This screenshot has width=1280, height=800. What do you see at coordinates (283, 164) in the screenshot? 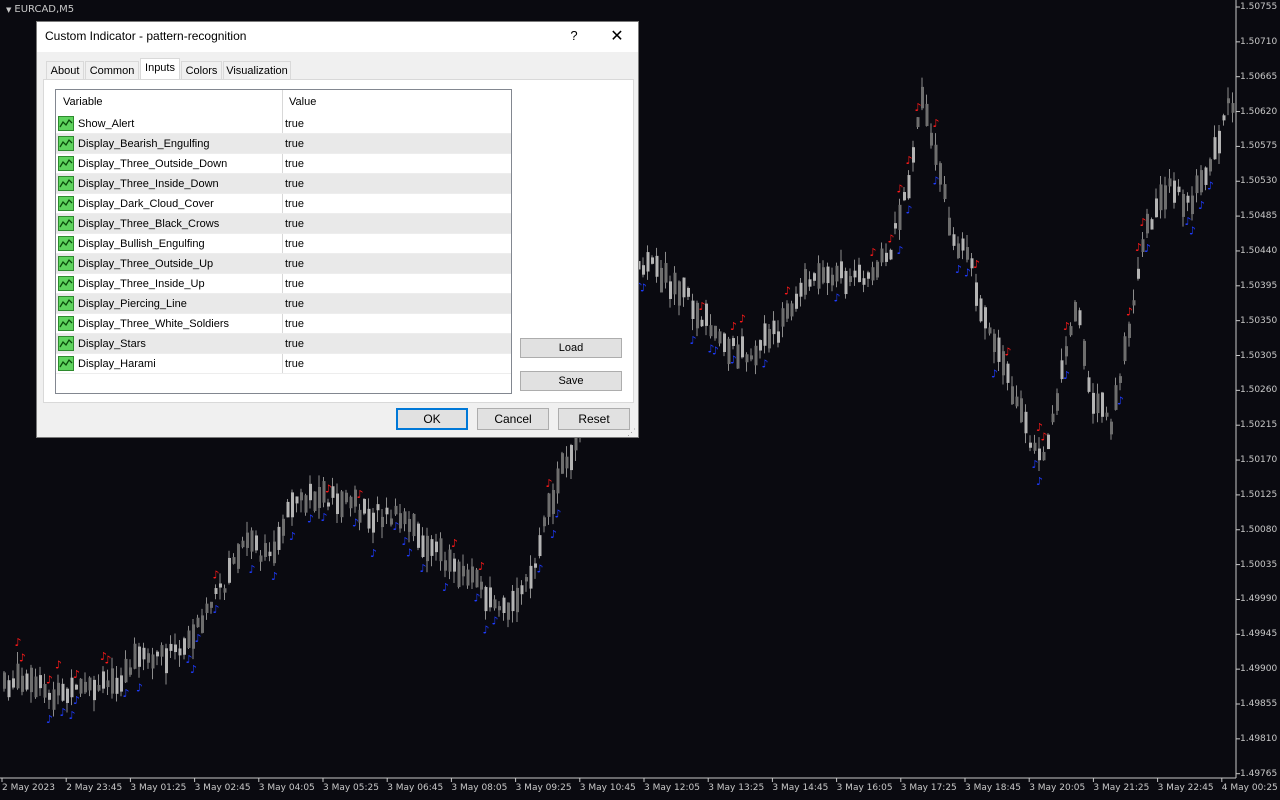
I see `table-row: Display_Three_Outside_Down true` at bounding box center [283, 164].